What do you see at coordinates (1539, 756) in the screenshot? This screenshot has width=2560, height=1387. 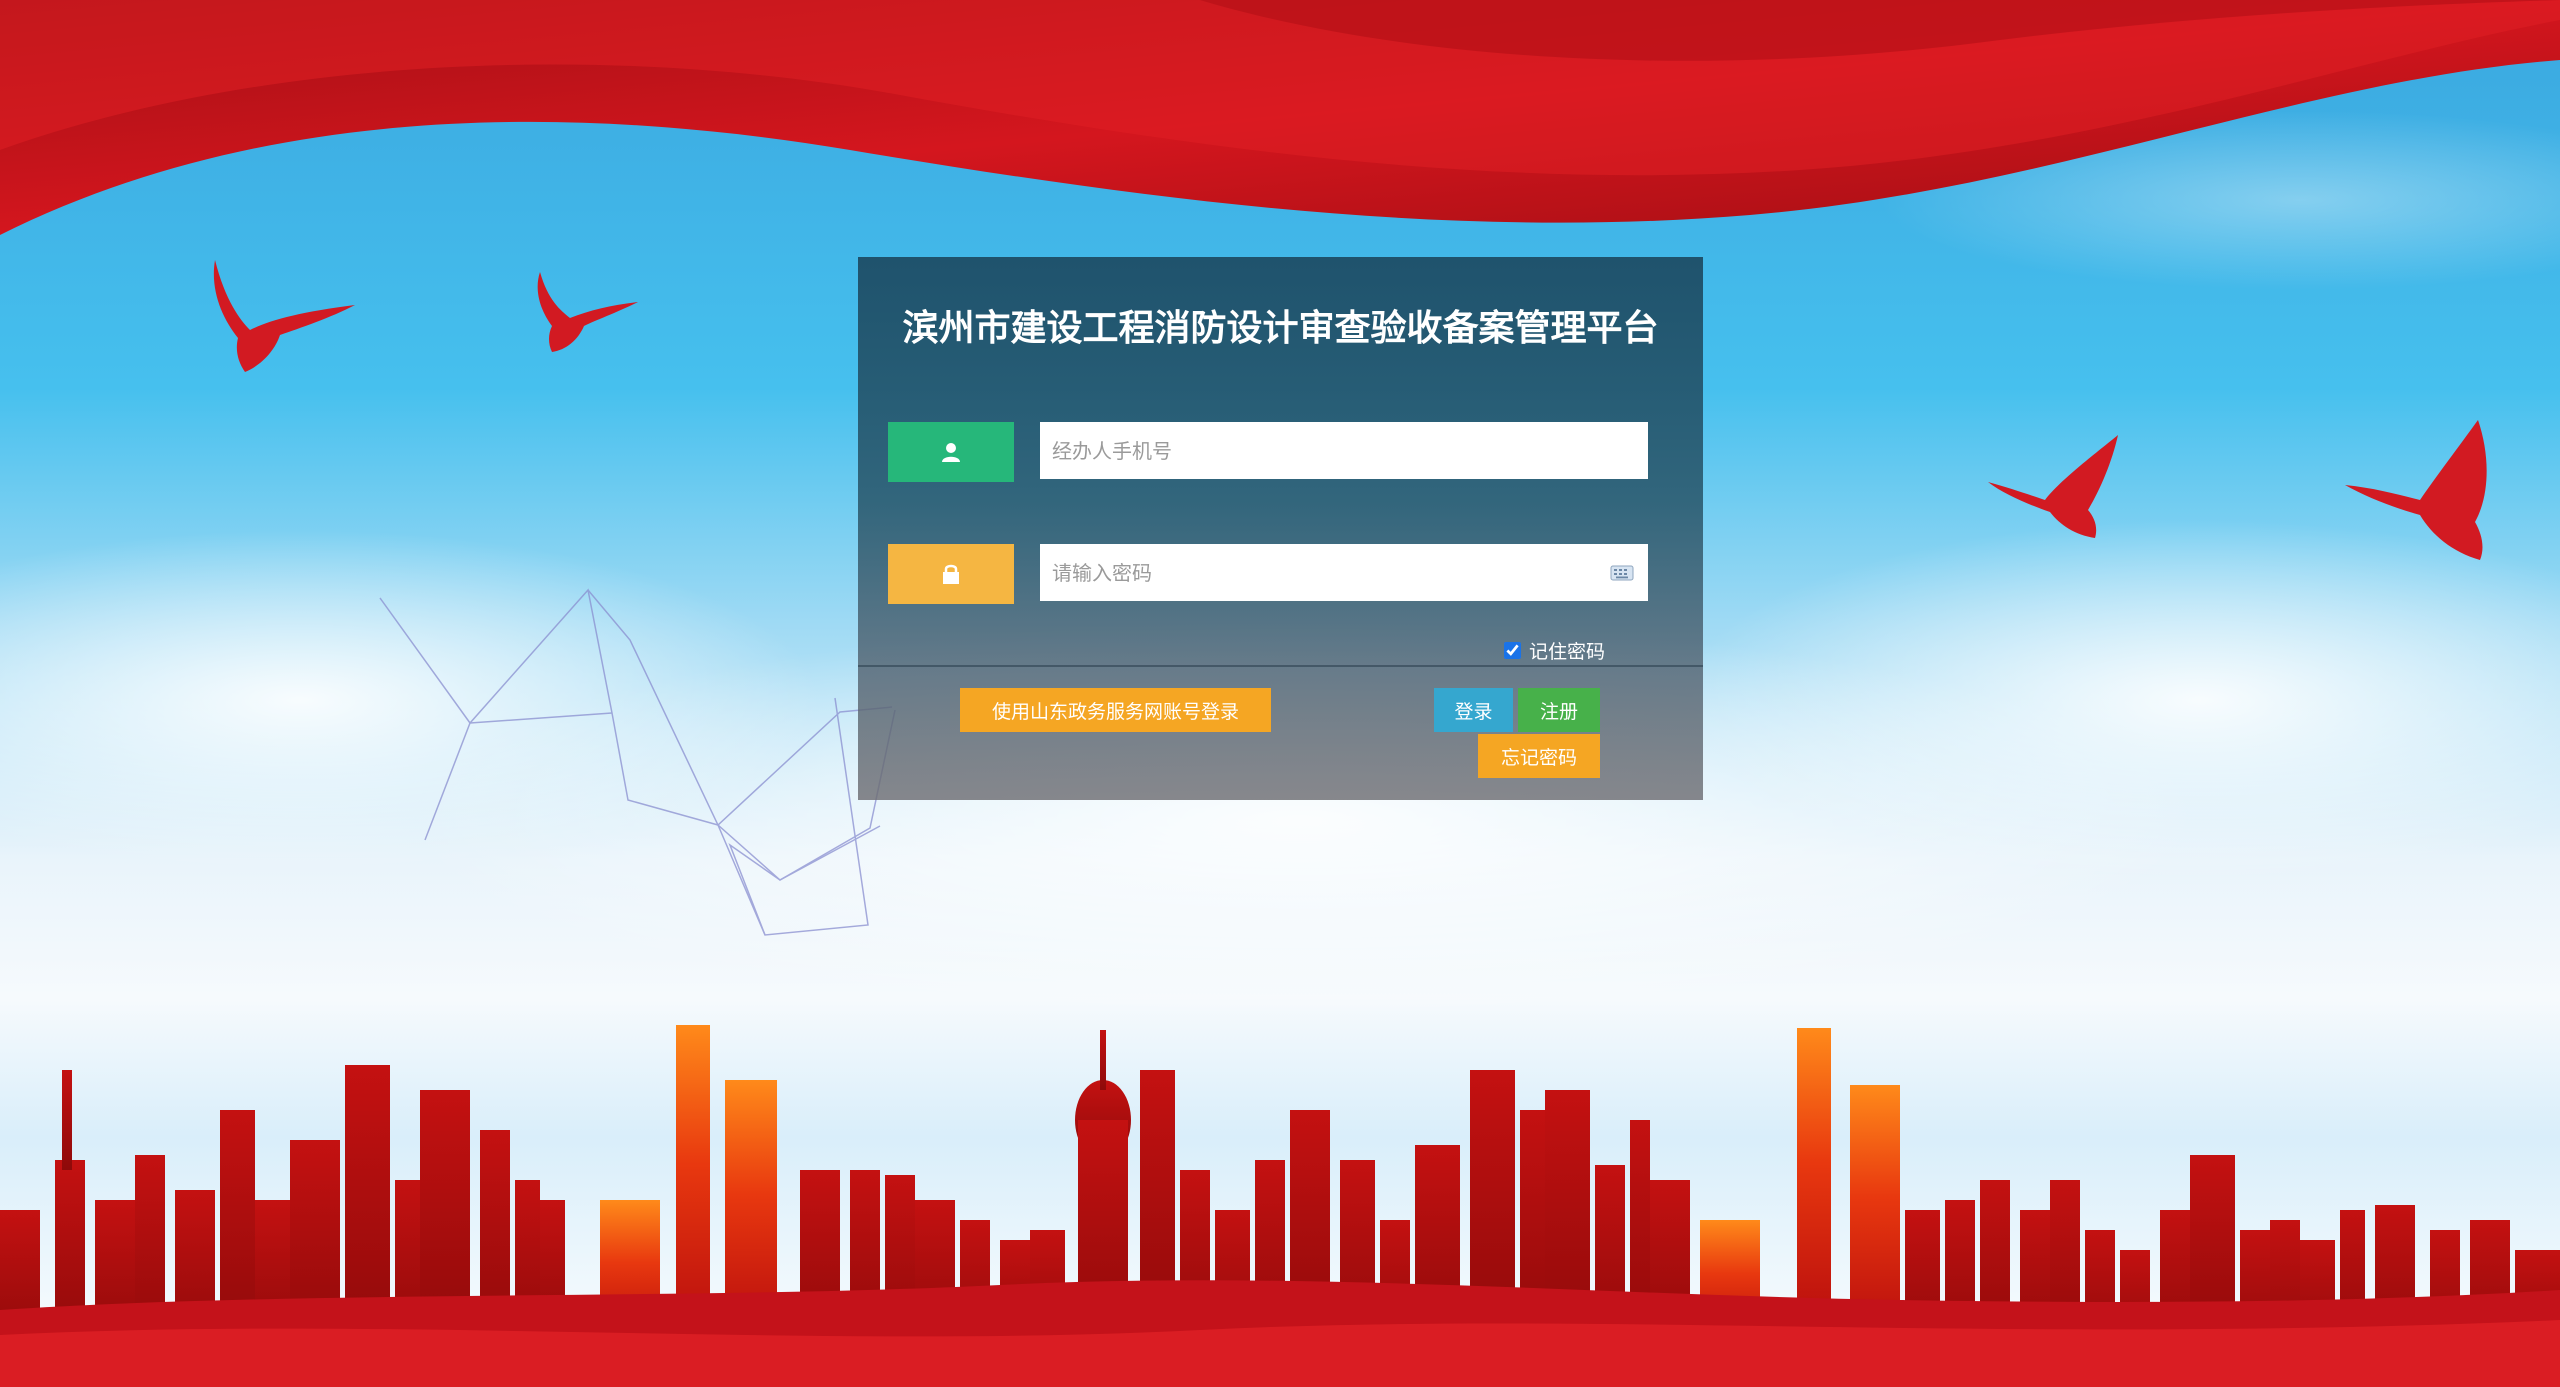 I see `forgot-password-button: 忘记密码` at bounding box center [1539, 756].